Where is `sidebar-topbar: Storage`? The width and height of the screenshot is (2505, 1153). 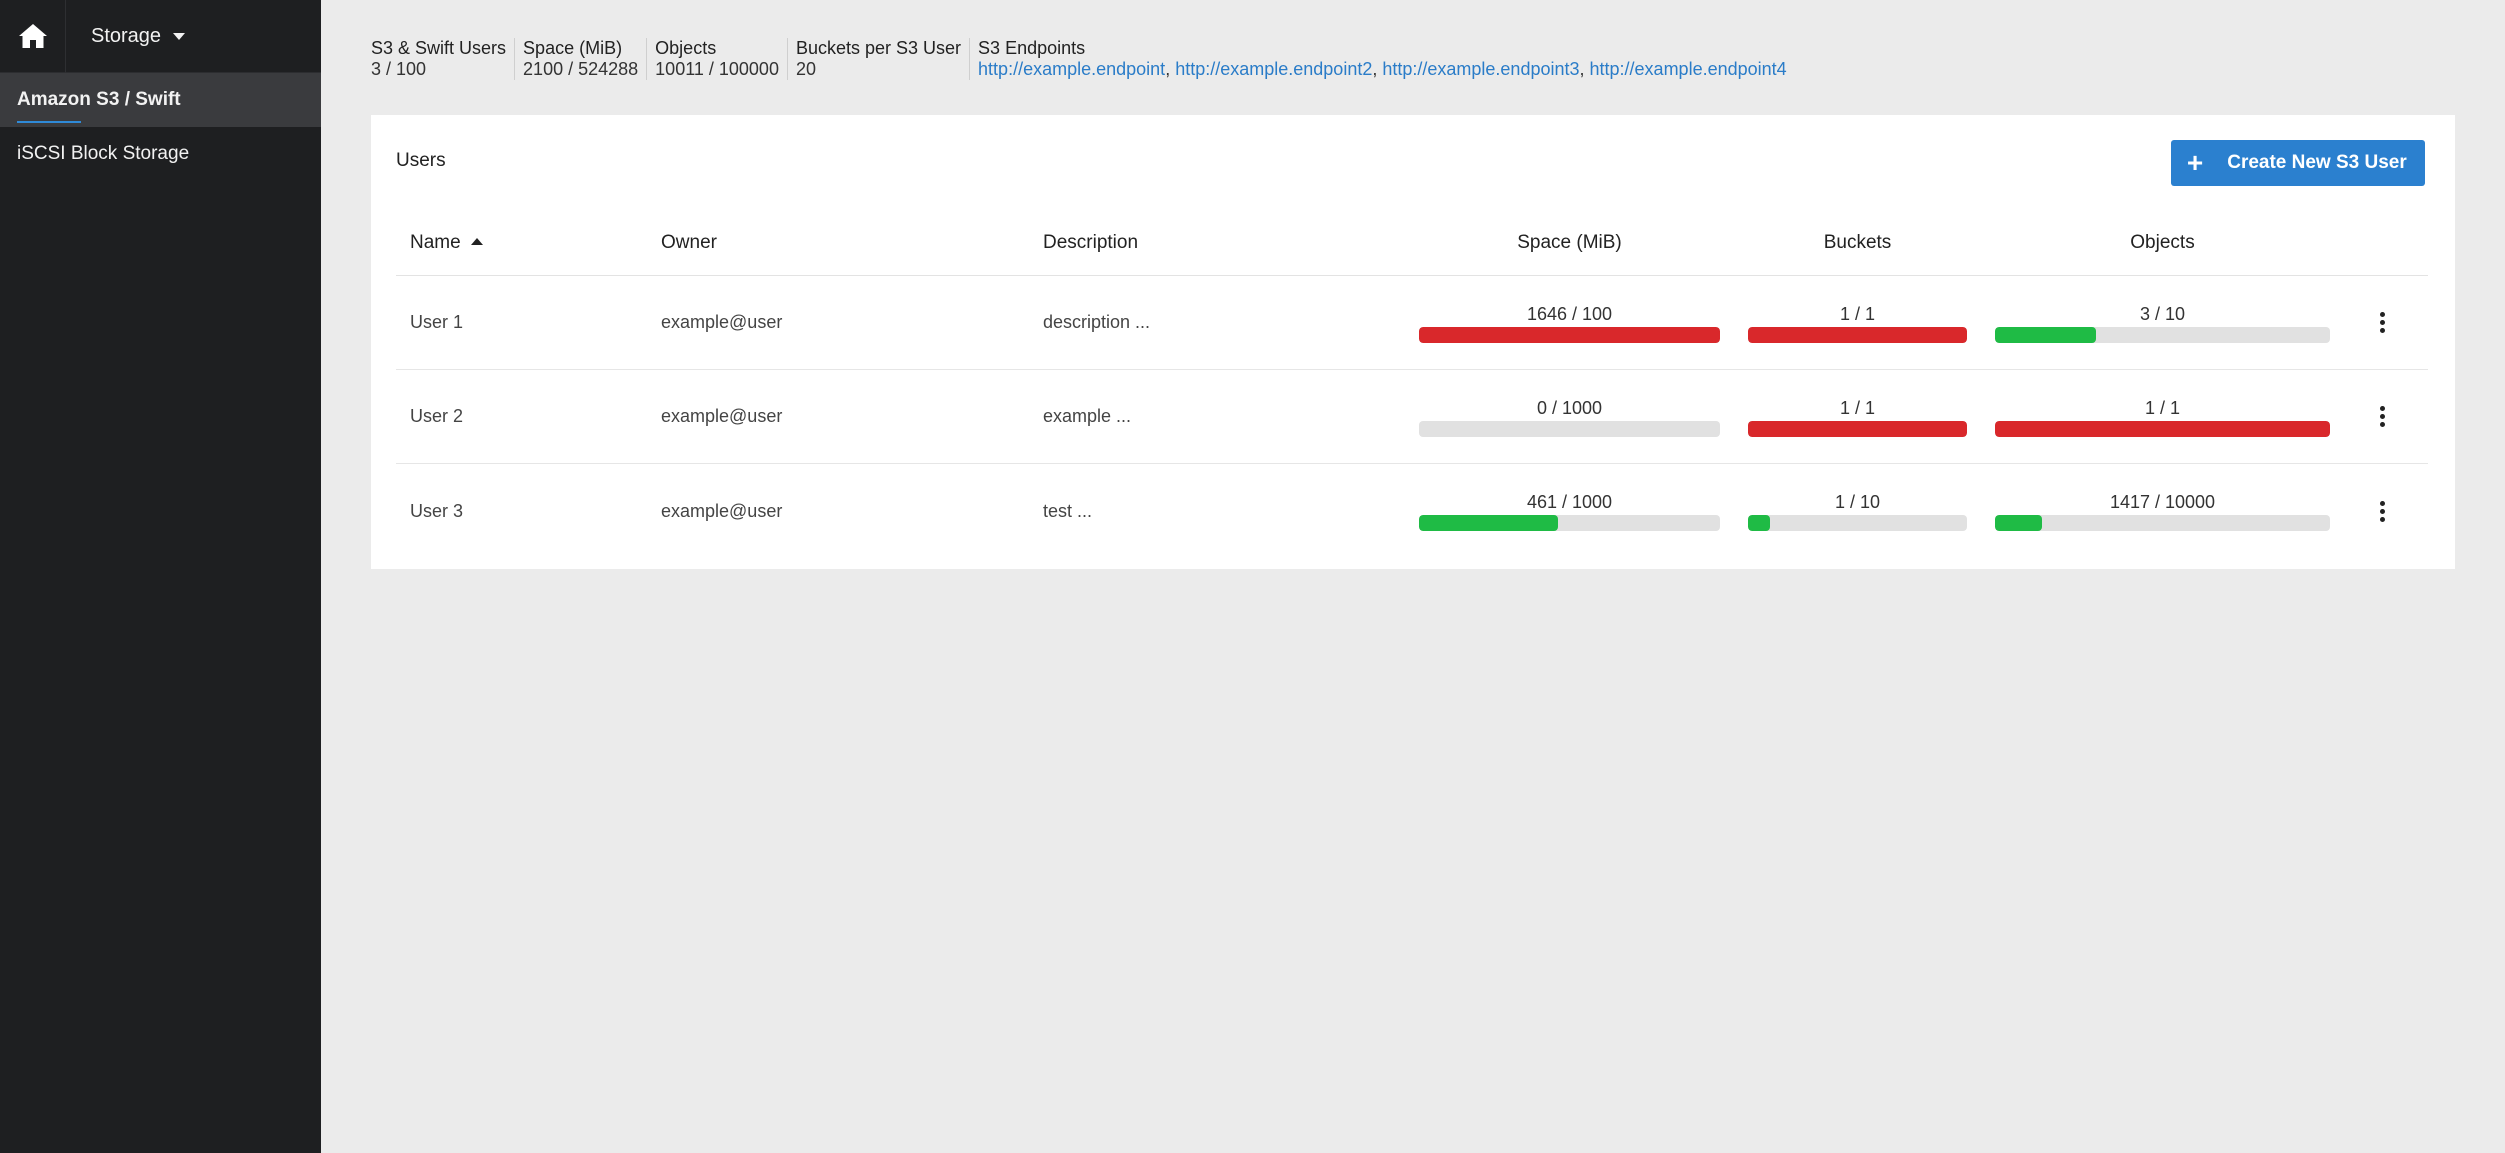
sidebar-topbar: Storage is located at coordinates (160, 36).